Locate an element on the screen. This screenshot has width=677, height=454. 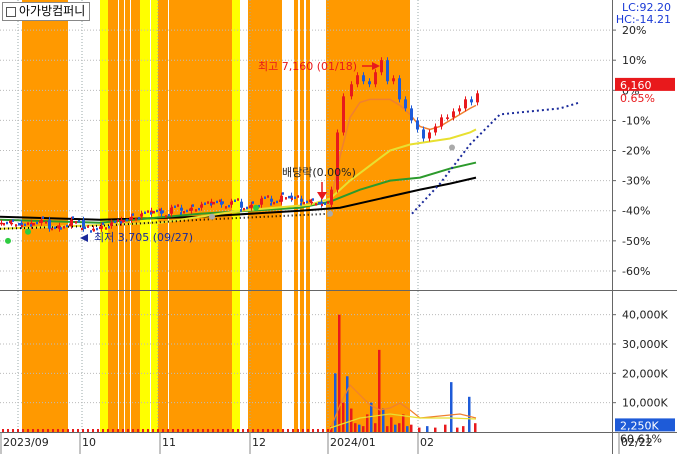
checkbox-icon is located at coordinates (11, 11).